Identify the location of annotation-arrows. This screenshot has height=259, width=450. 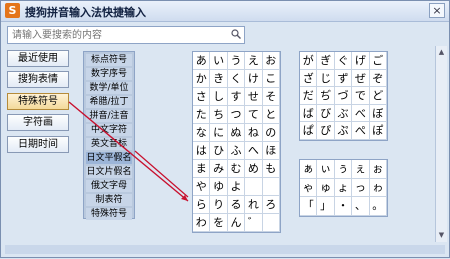
(128, 151).